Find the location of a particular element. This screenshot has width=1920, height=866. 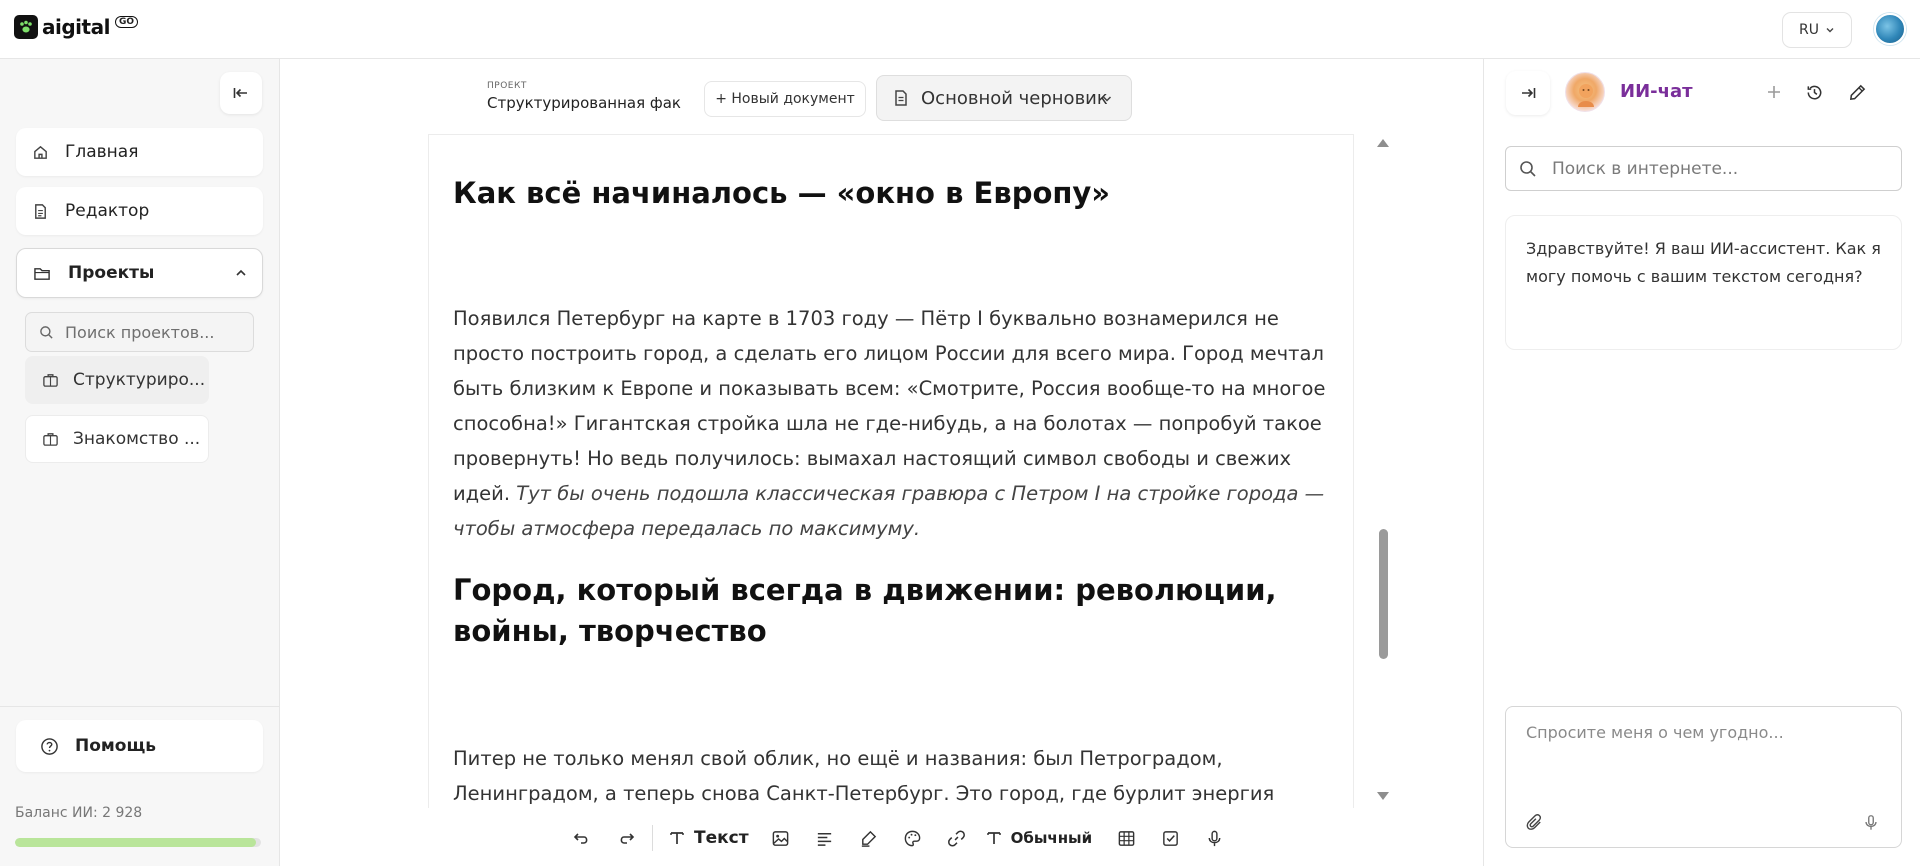

app-logo: aigital GO is located at coordinates (76, 27).